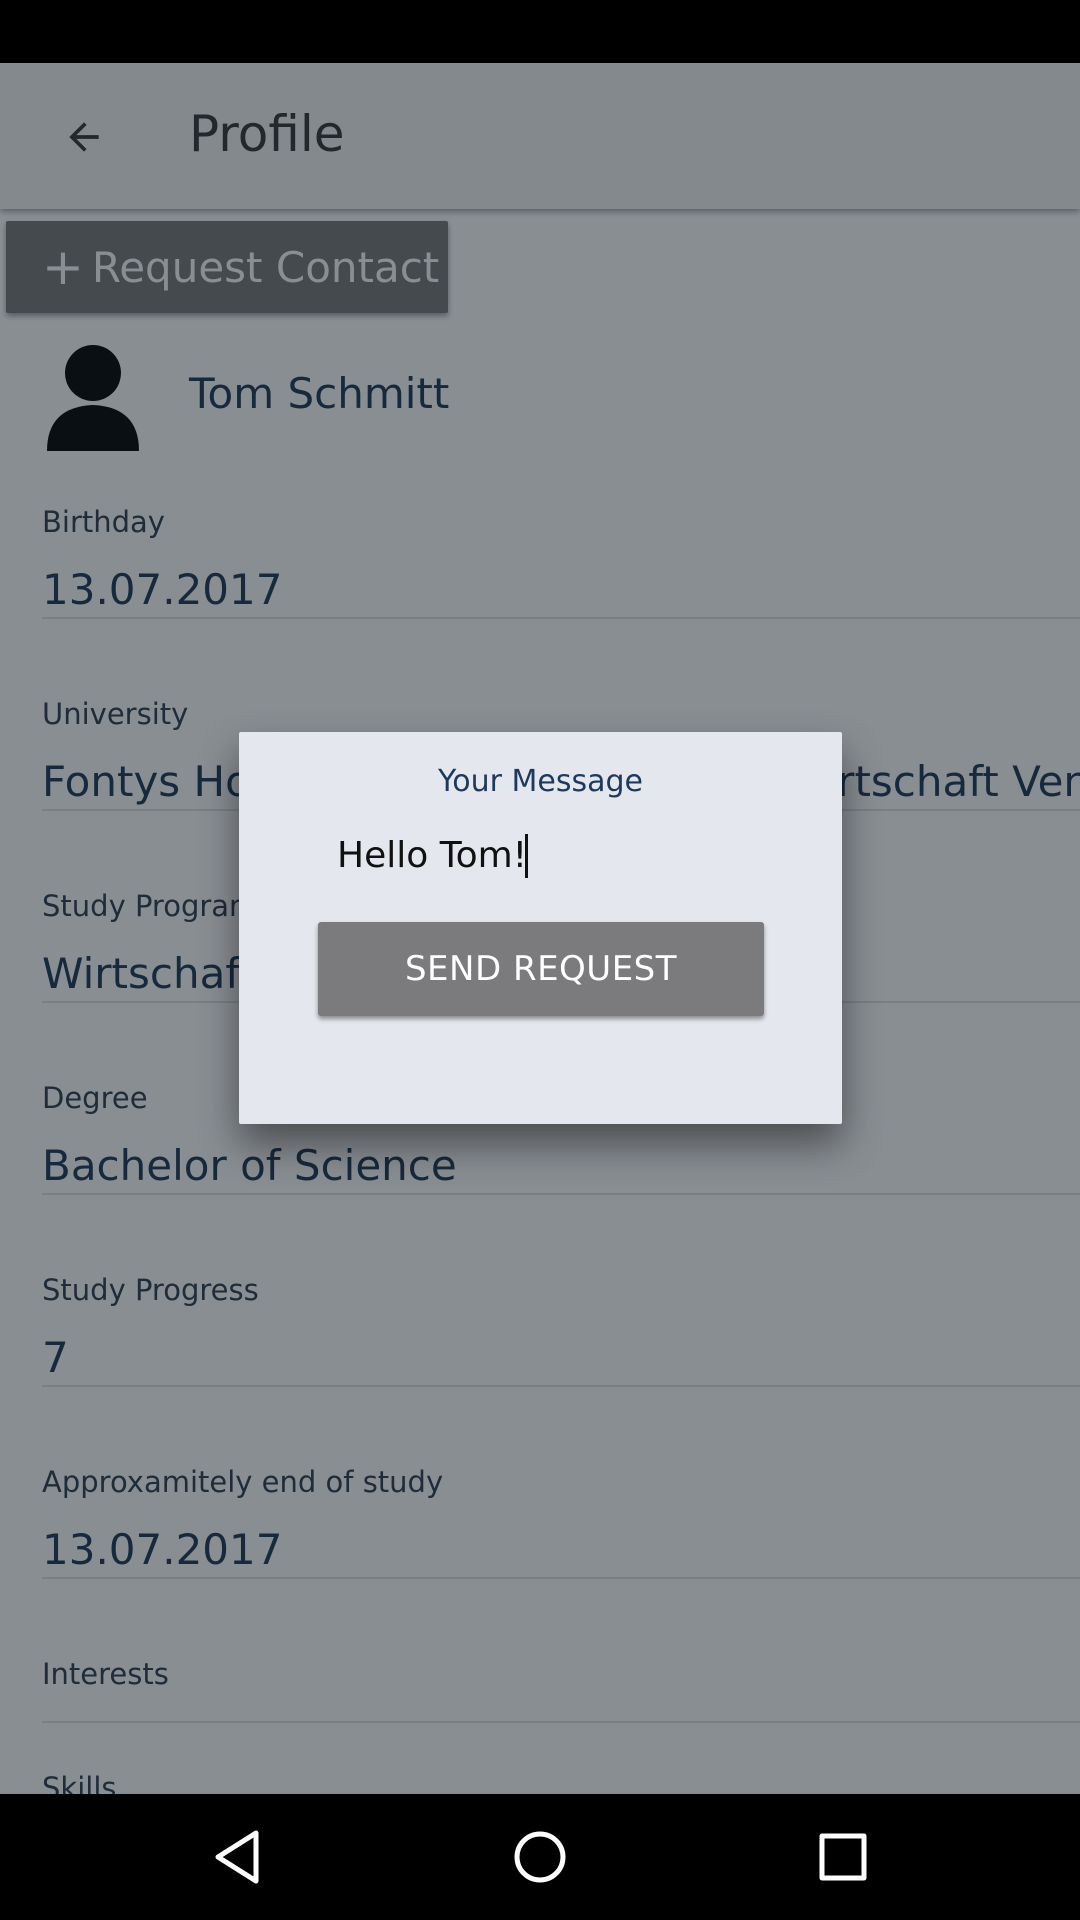 This screenshot has width=1080, height=1920. I want to click on navigation-bar, so click(540, 1857).